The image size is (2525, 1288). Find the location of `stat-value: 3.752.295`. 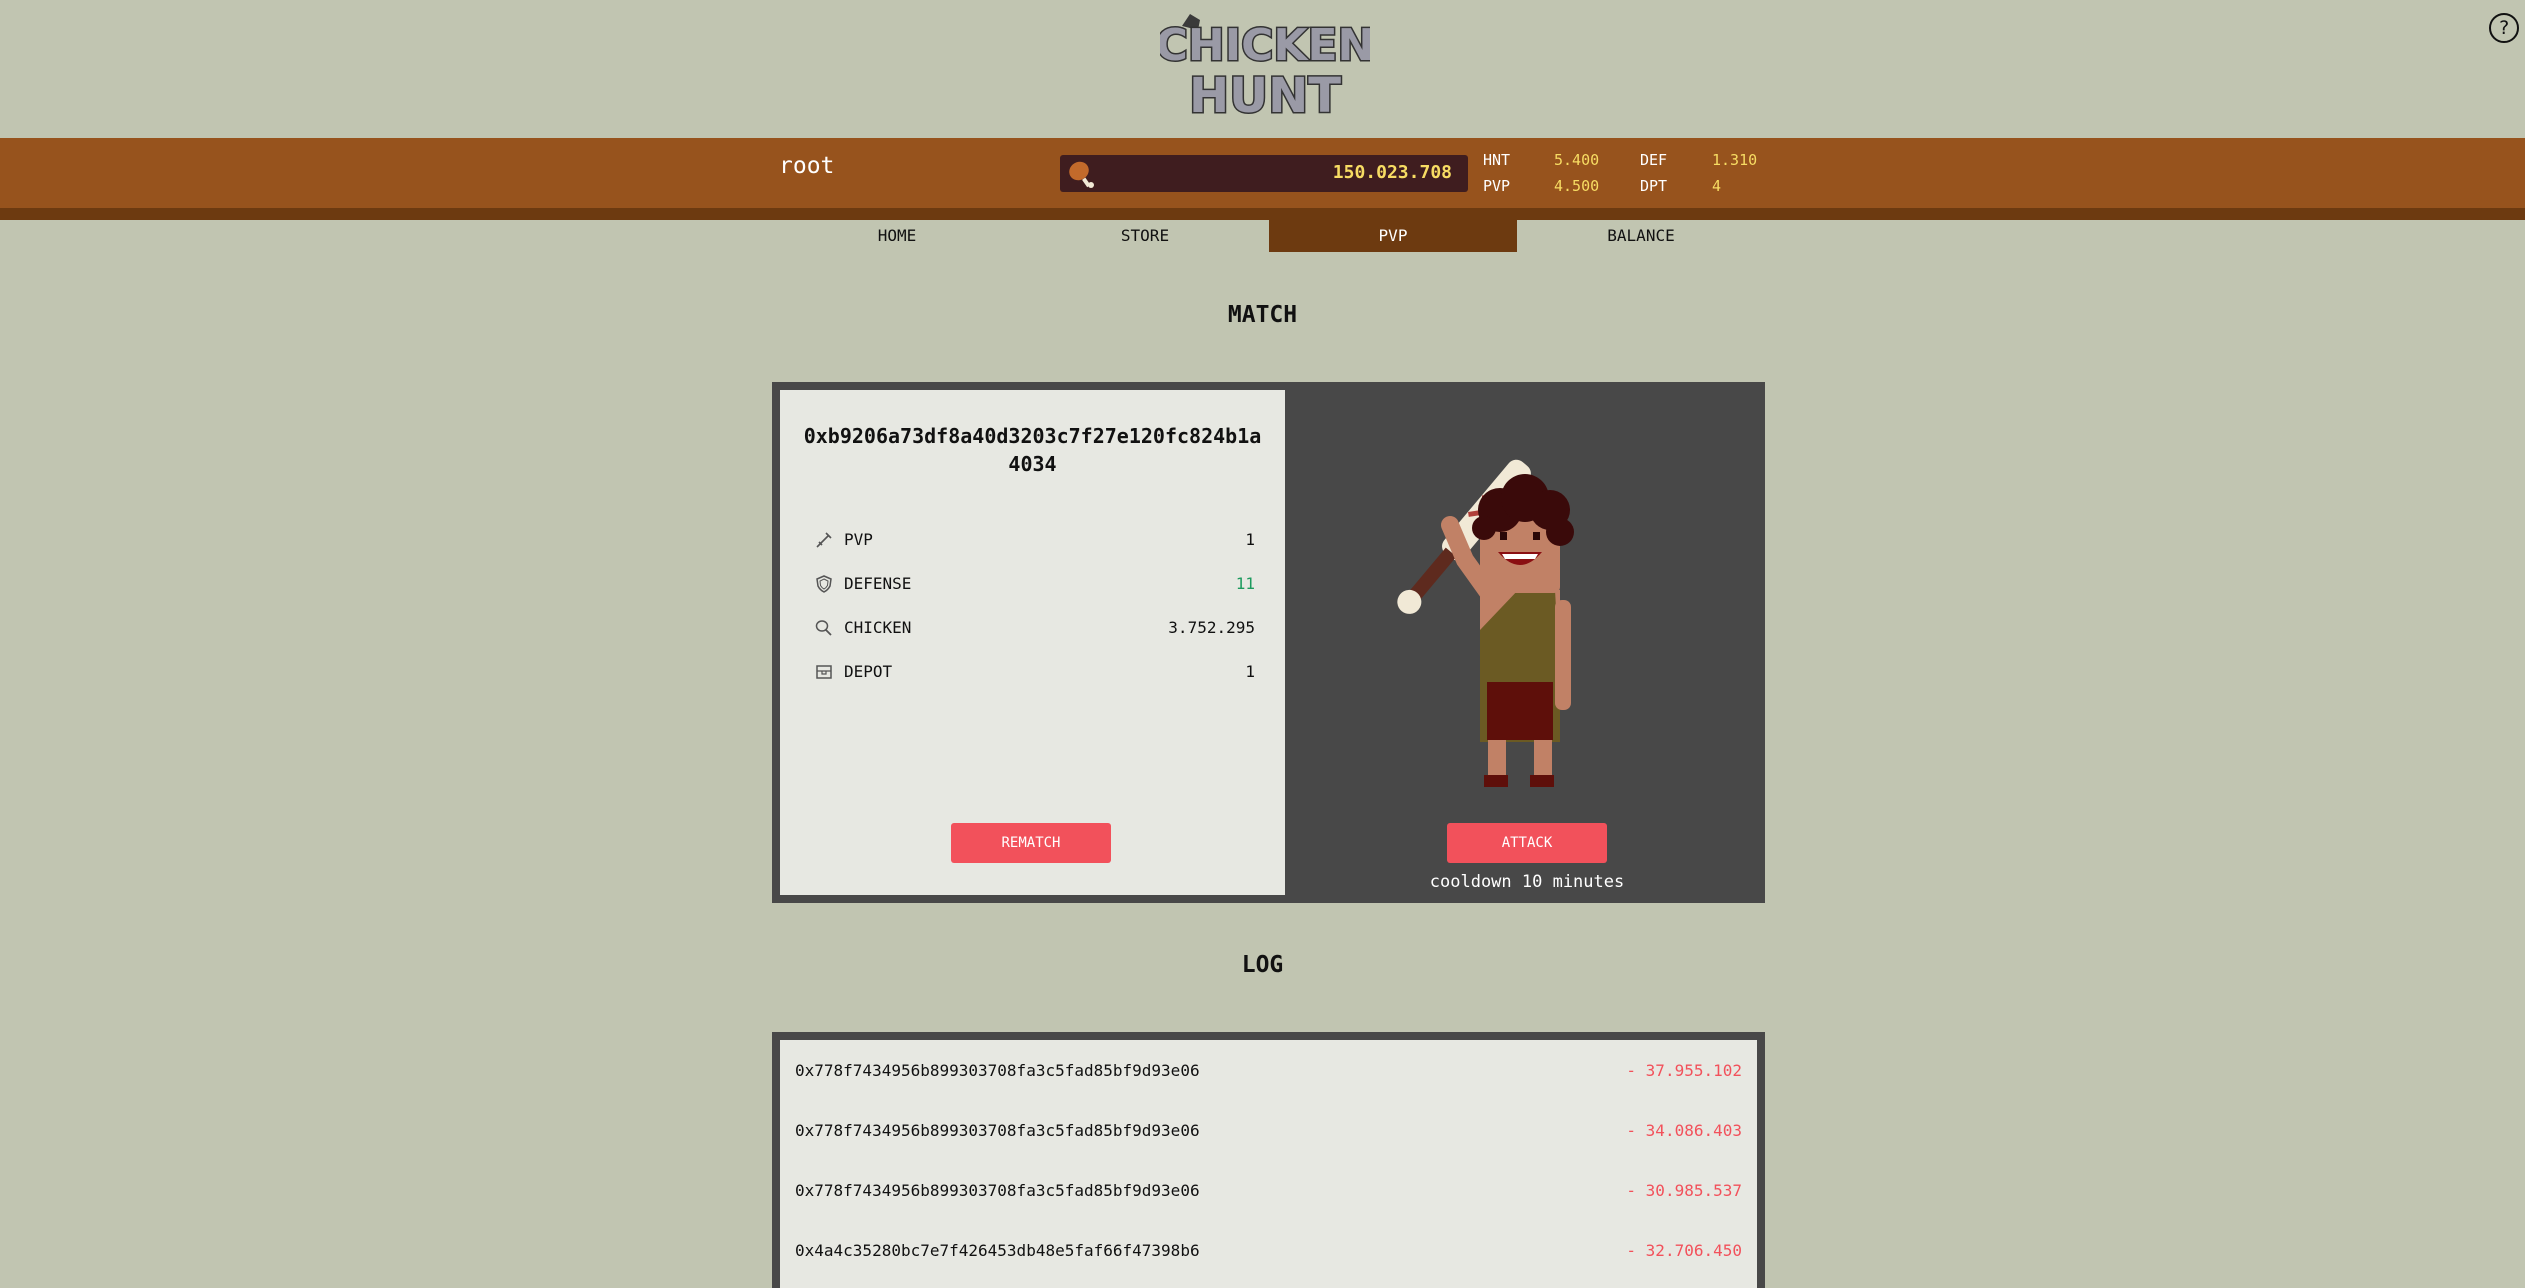

stat-value: 3.752.295 is located at coordinates (1211, 627).